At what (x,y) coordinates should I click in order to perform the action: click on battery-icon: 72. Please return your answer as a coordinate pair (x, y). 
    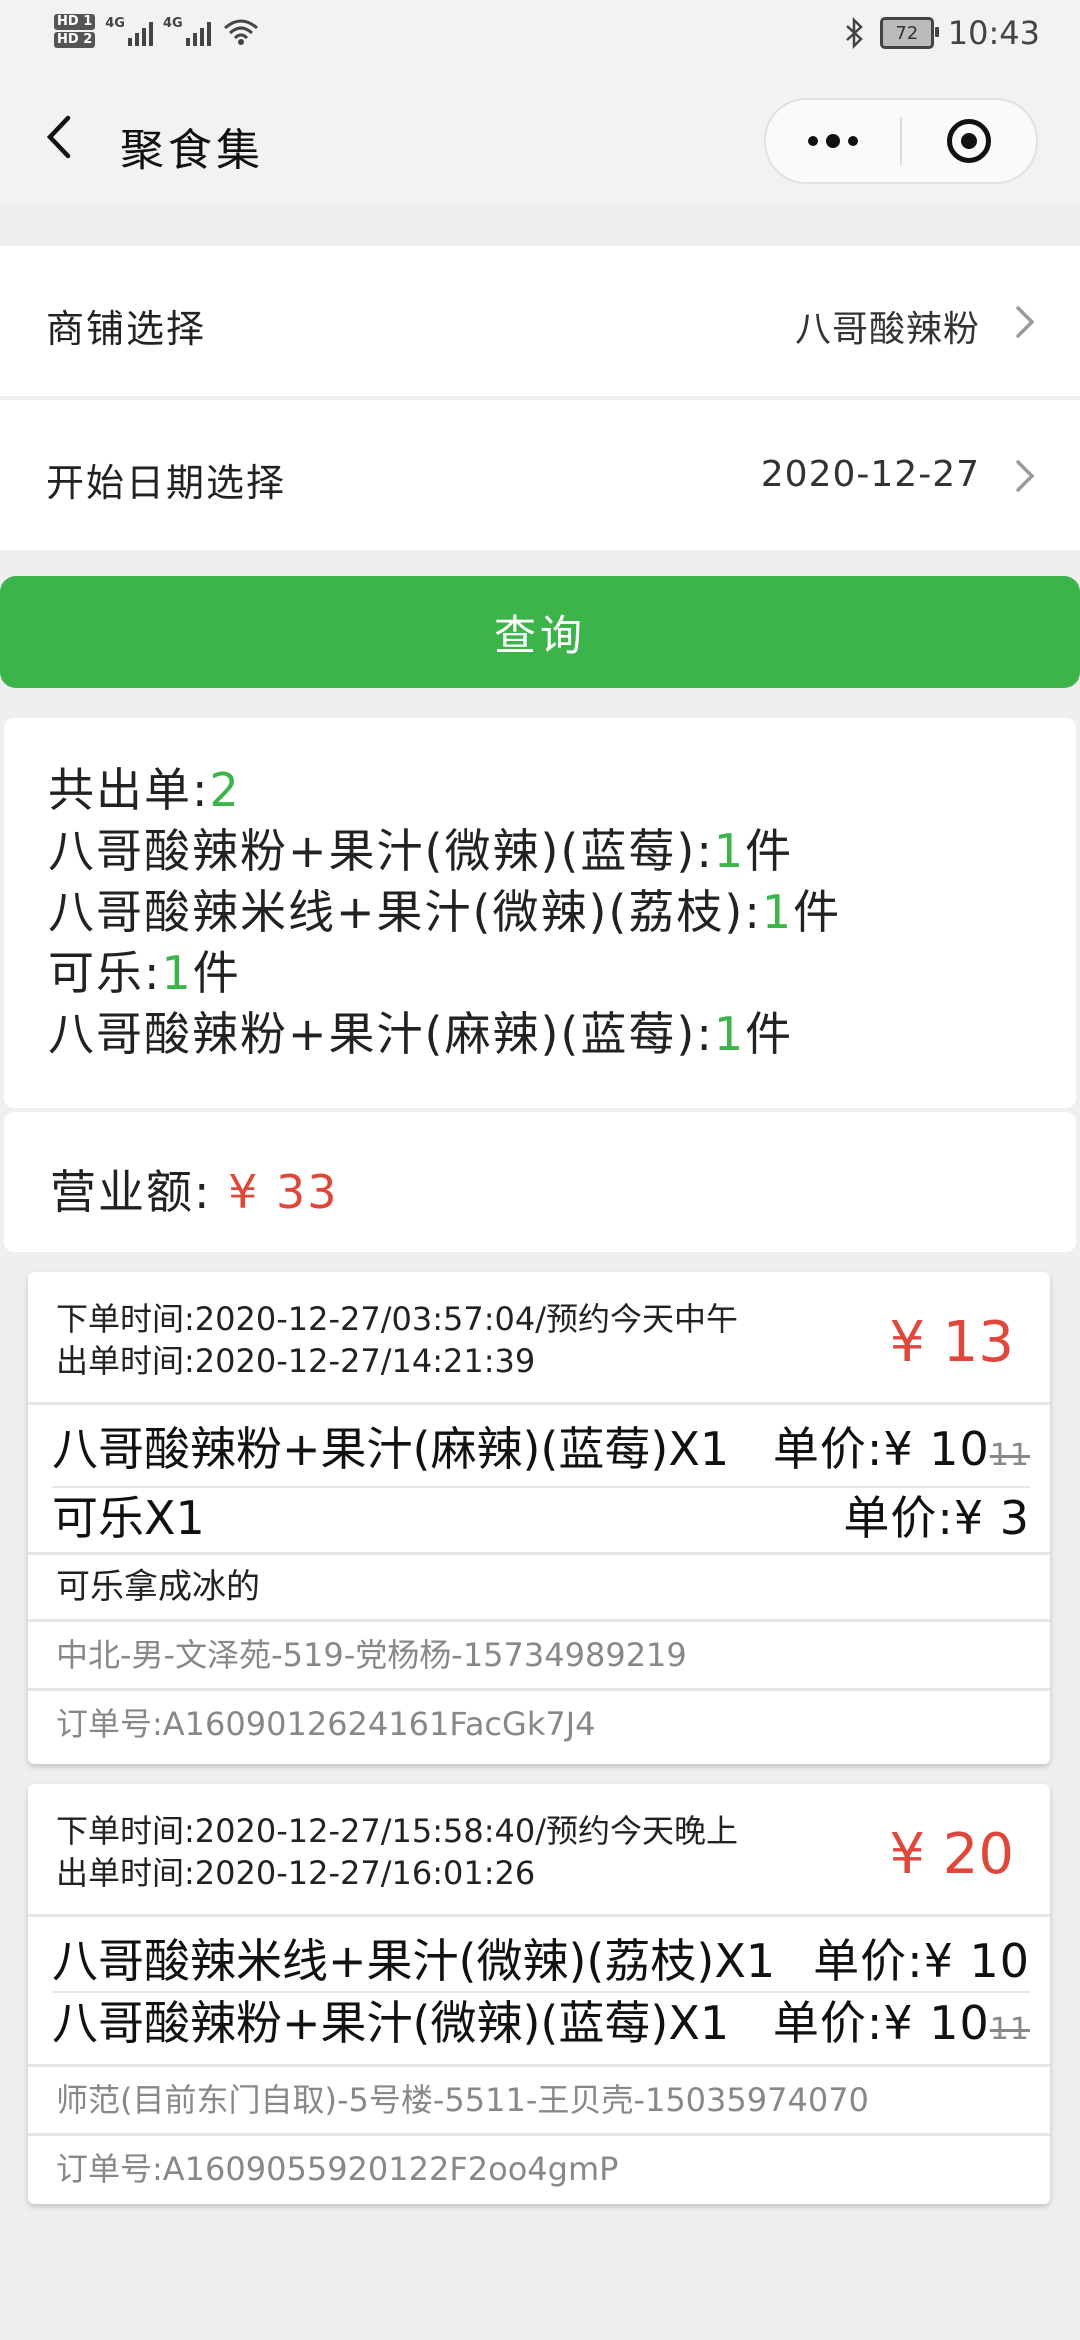
    Looking at the image, I should click on (909, 33).